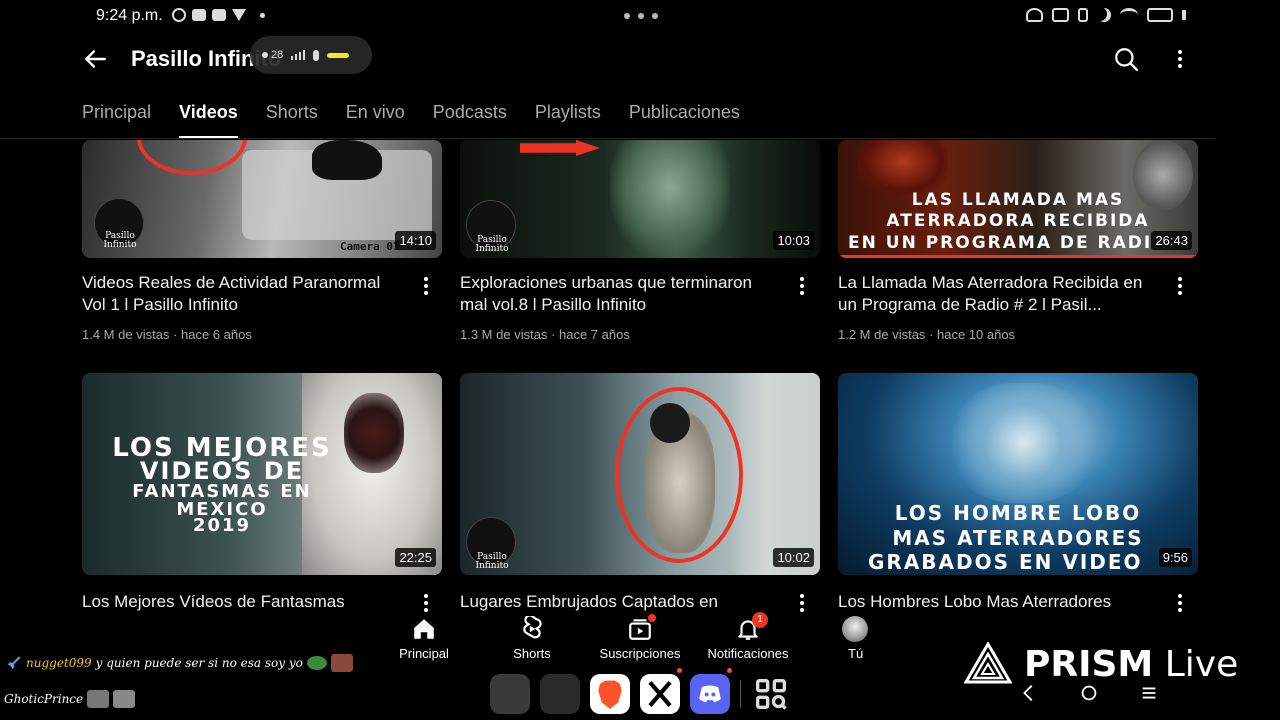  Describe the element at coordinates (1034, 15) in the screenshot. I see `headset-icon` at that location.